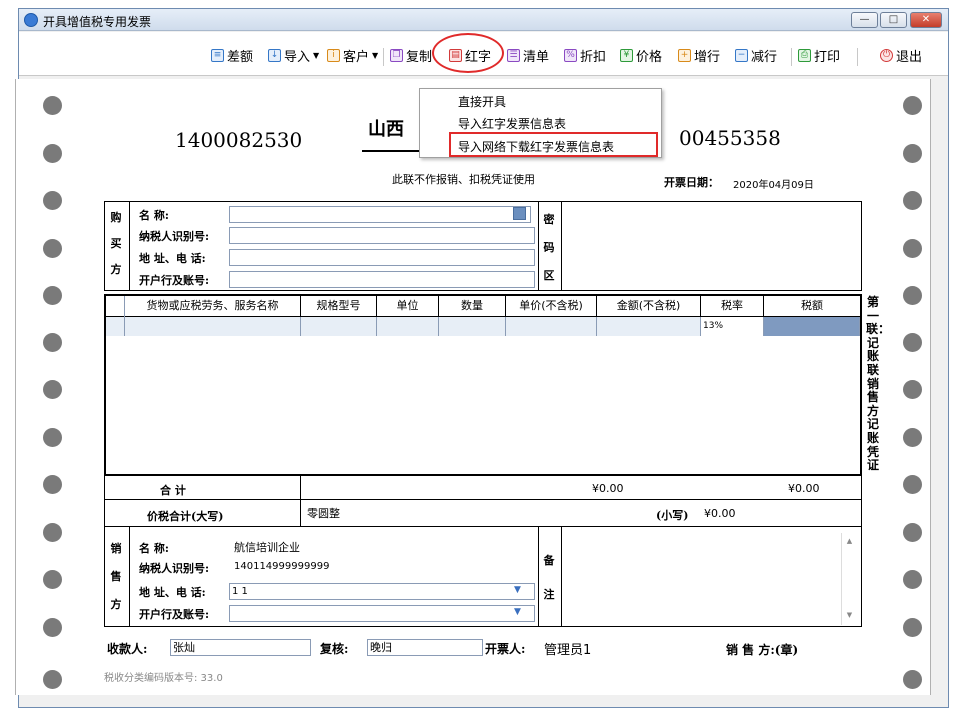 This screenshot has width=957, height=716. Describe the element at coordinates (549, 594) in the screenshot. I see `remark-char: 注` at that location.